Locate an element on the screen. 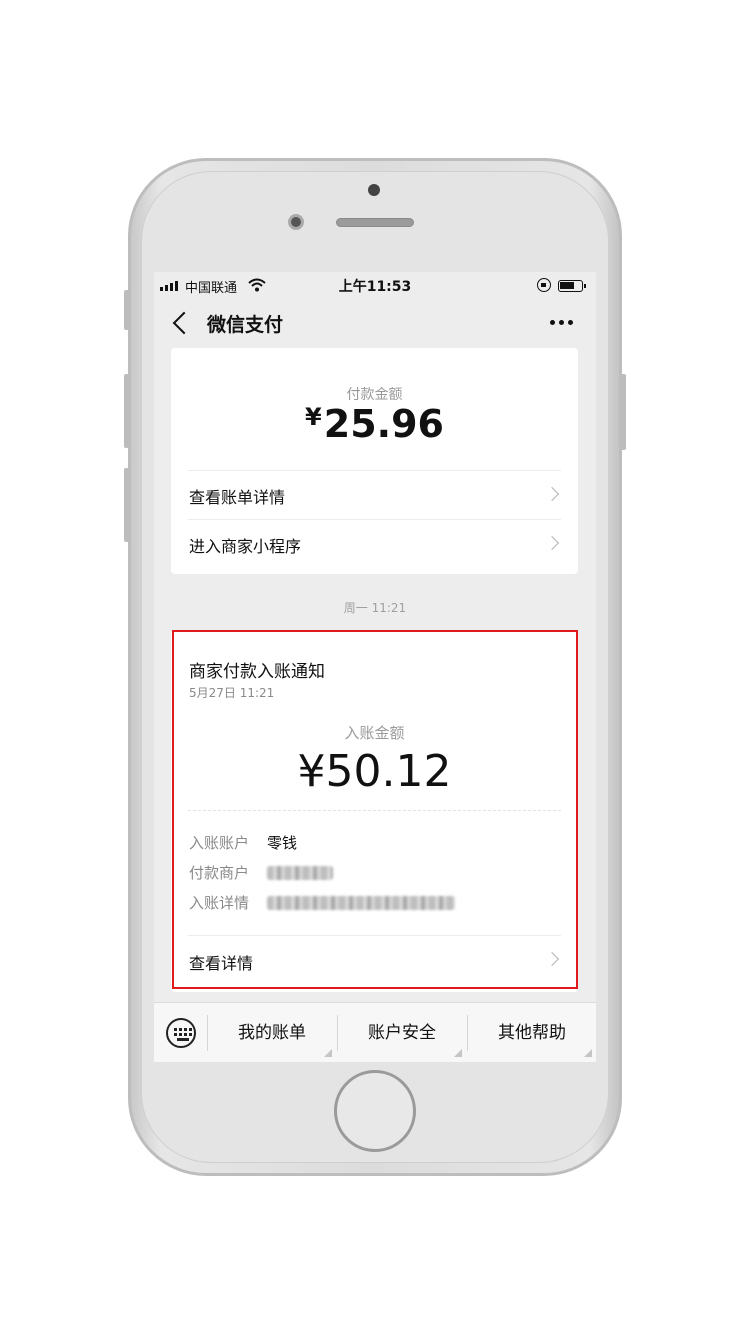 The height and width of the screenshot is (1334, 750). bottom-menu: 我的账单 账户安全 其他帮助 is located at coordinates (375, 1032).